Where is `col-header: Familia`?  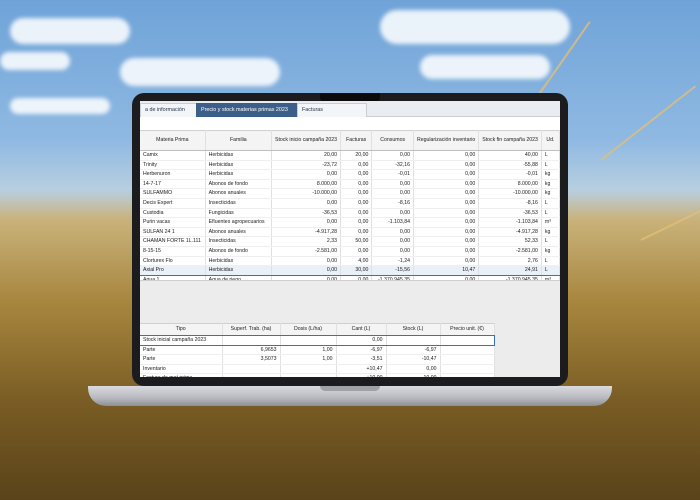
col-header: Familia is located at coordinates (239, 140).